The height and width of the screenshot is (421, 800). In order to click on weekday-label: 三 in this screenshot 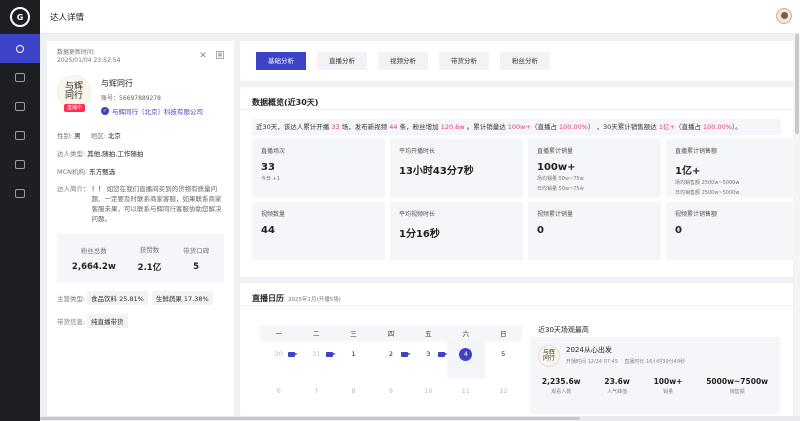, I will do `click(353, 334)`.